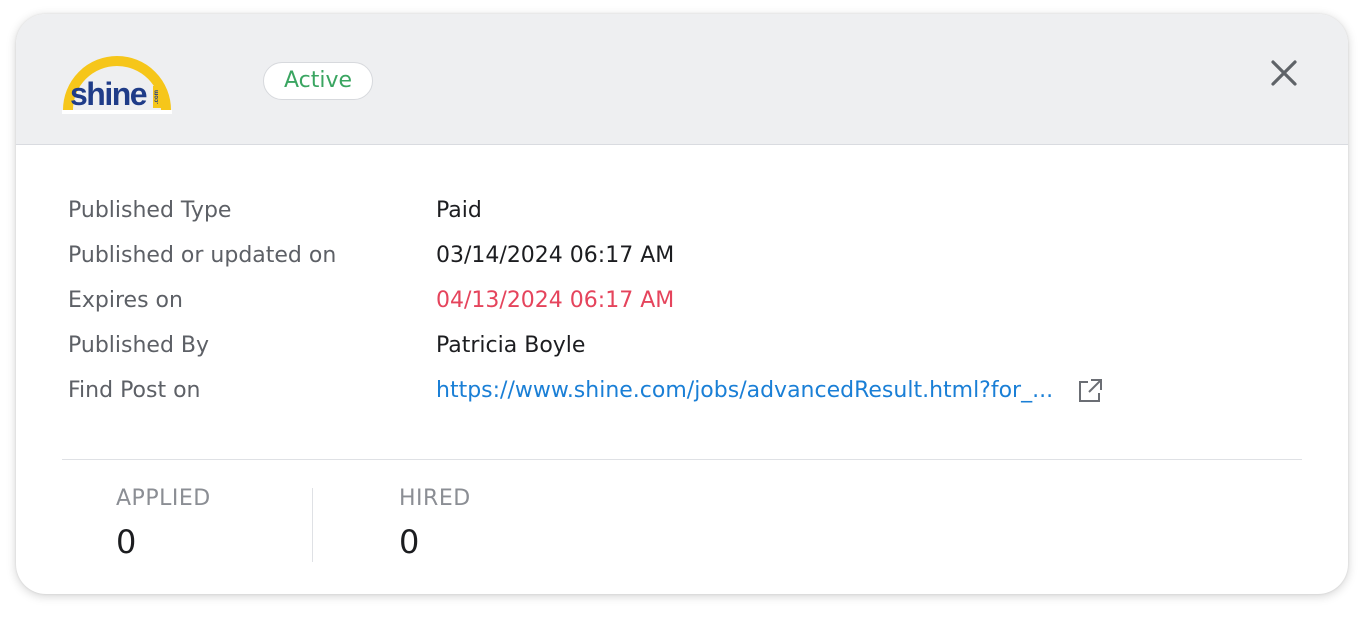  Describe the element at coordinates (139, 345) in the screenshot. I see `detail-label: Published By` at that location.